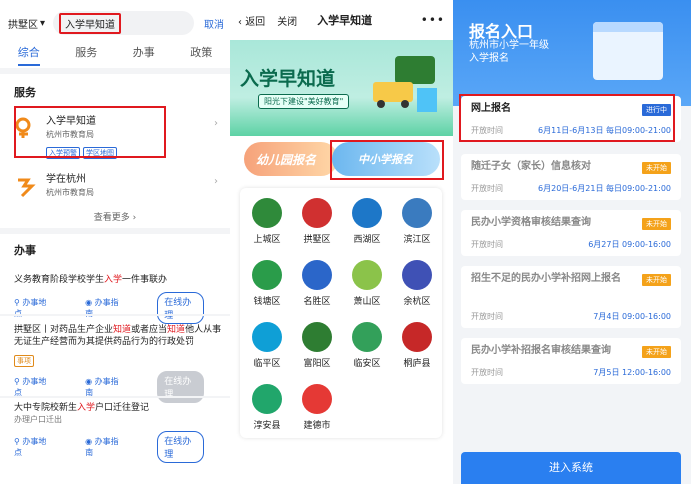 The width and height of the screenshot is (691, 484). I want to click on open-time-label: 开放时间, so click(487, 372).